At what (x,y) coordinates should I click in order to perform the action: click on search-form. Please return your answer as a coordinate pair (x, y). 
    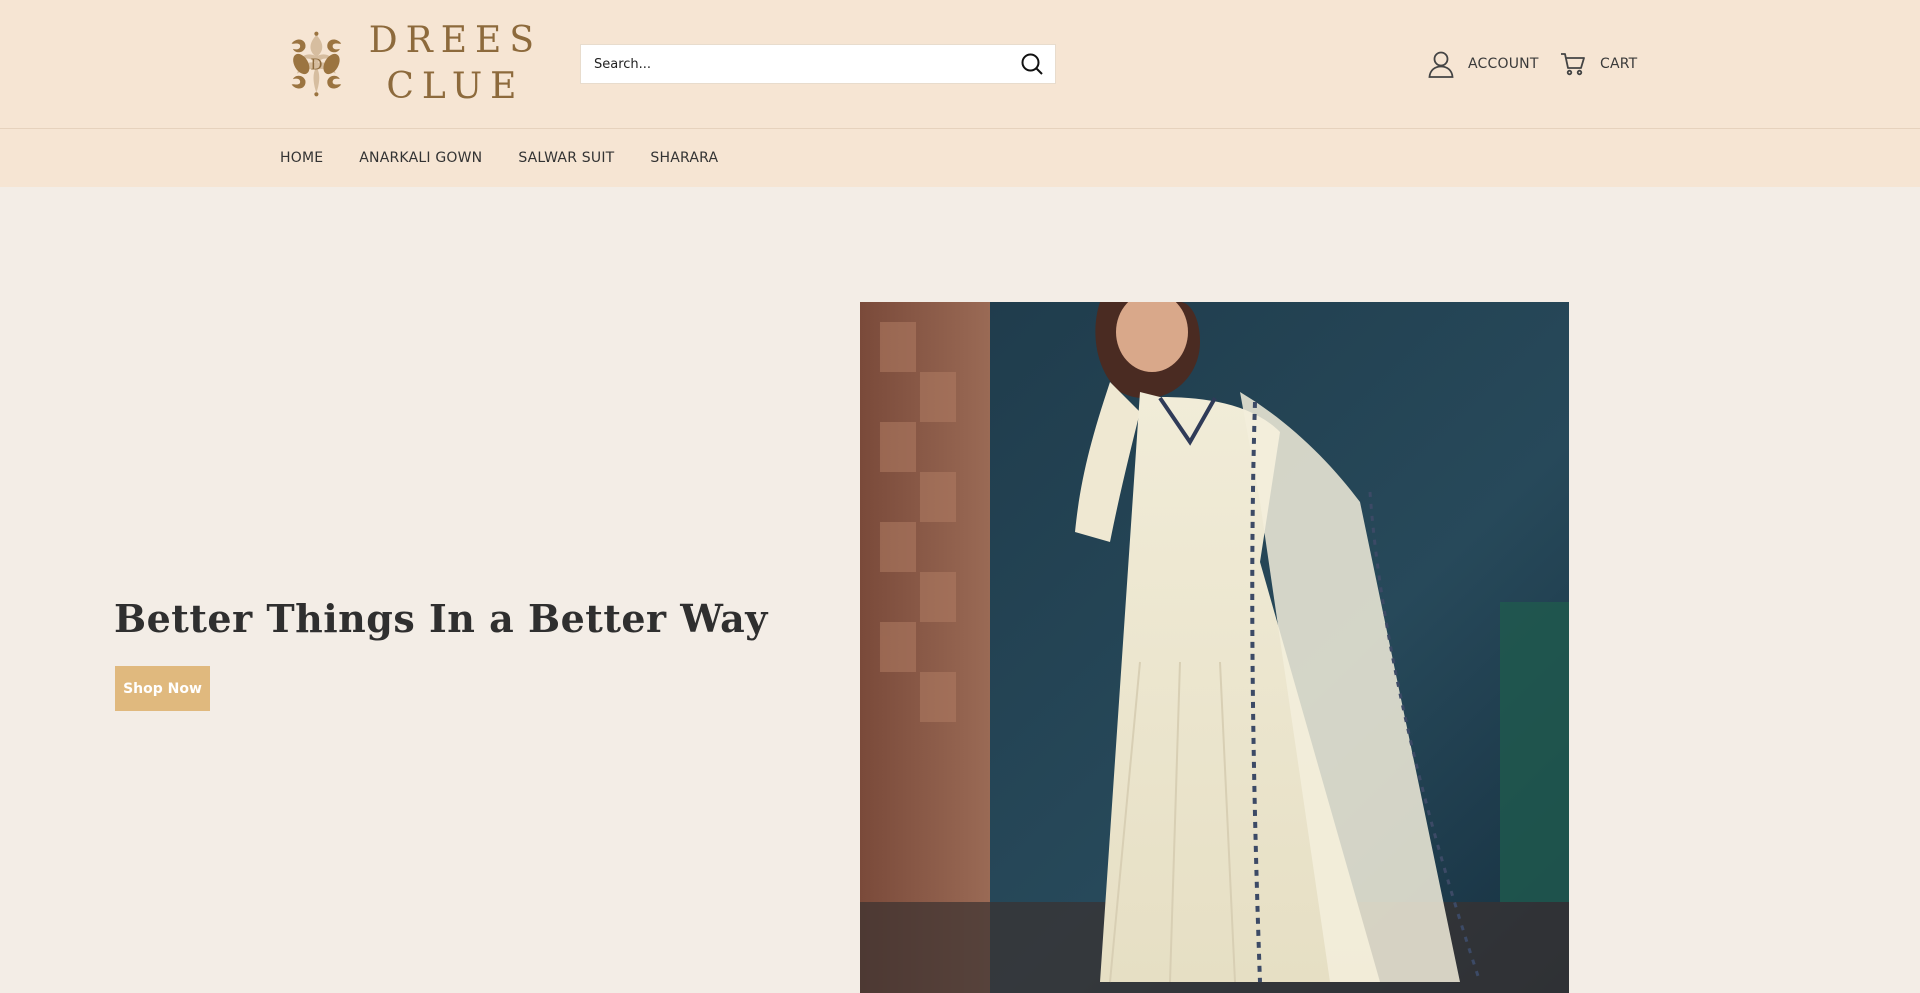
    Looking at the image, I should click on (818, 64).